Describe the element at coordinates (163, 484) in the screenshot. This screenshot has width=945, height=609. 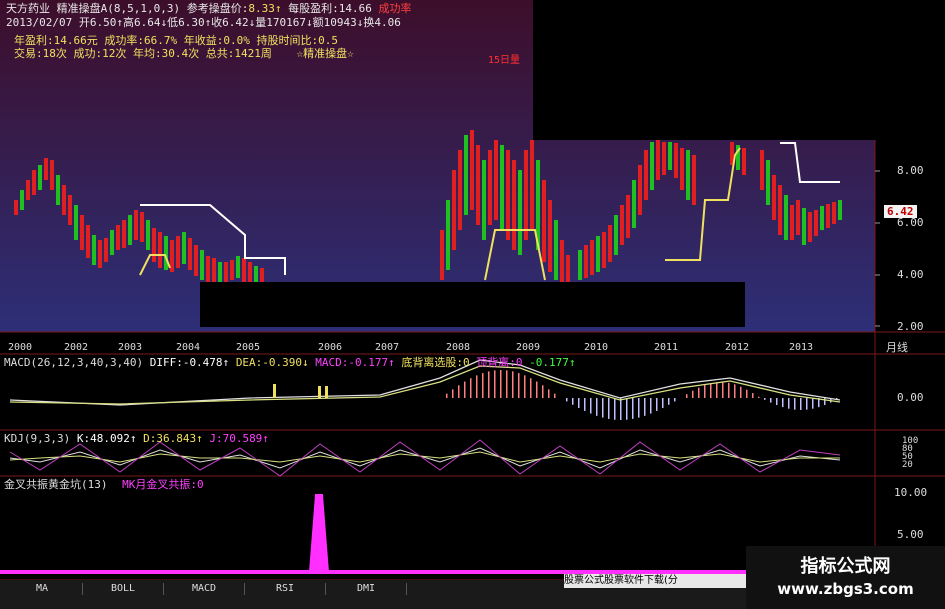
I see `golden-series: MK月金叉共振:0` at that location.